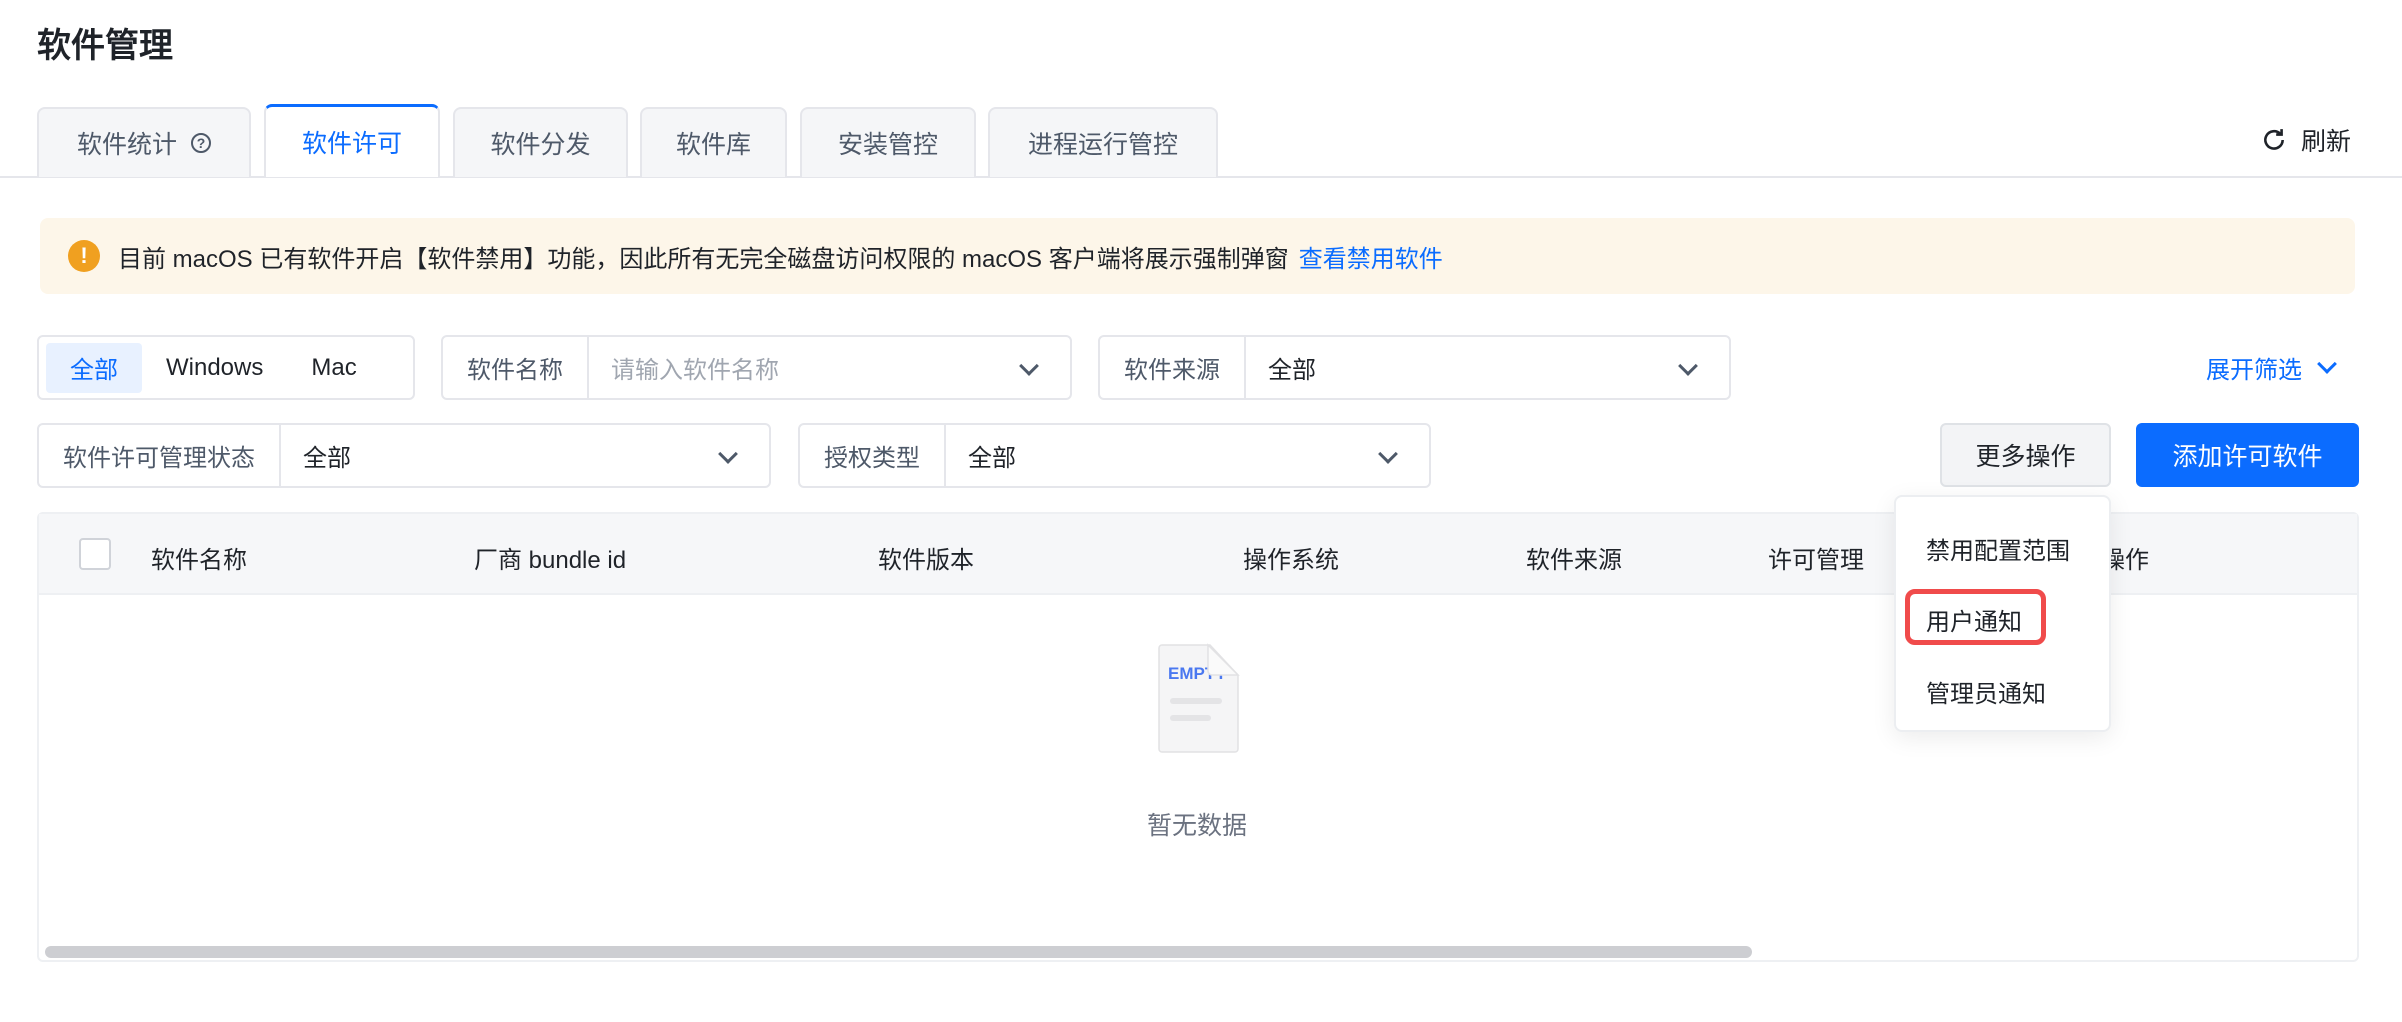 This screenshot has width=2402, height=1022. Describe the element at coordinates (84, 256) in the screenshot. I see `warning-icon: !` at that location.